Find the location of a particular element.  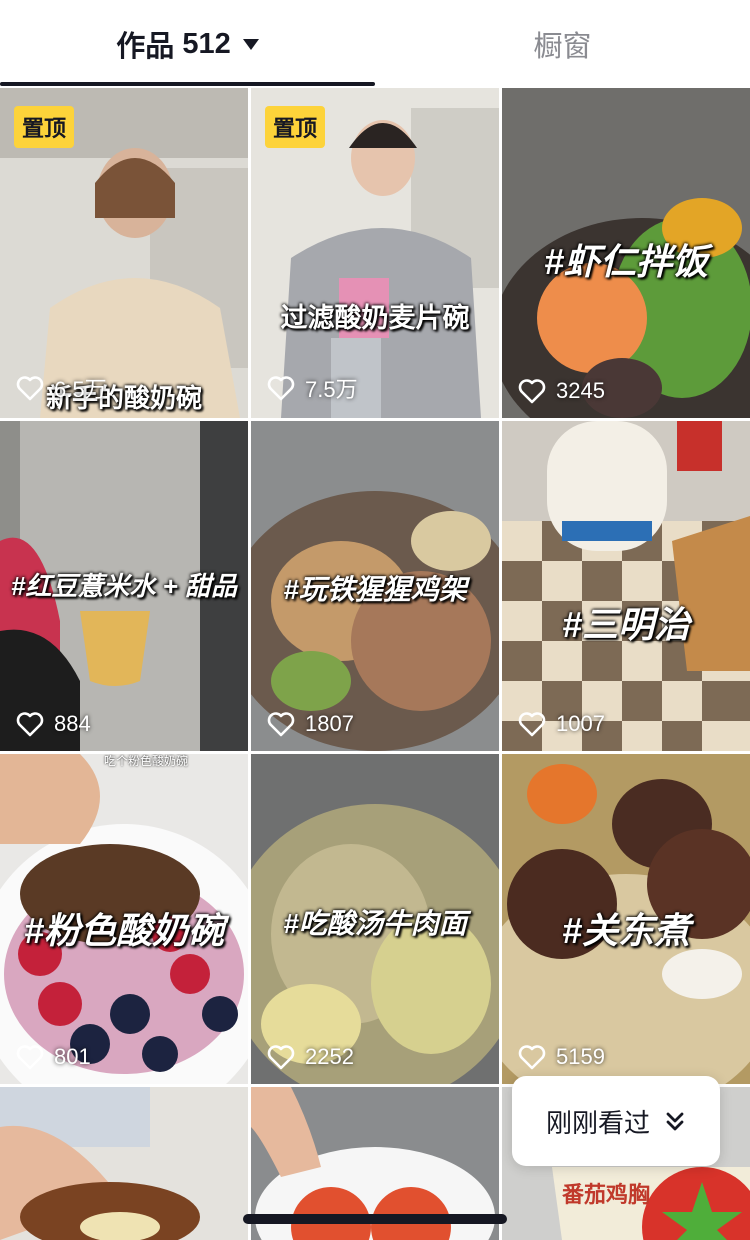

likes-value: 7.5万 is located at coordinates (331, 389).